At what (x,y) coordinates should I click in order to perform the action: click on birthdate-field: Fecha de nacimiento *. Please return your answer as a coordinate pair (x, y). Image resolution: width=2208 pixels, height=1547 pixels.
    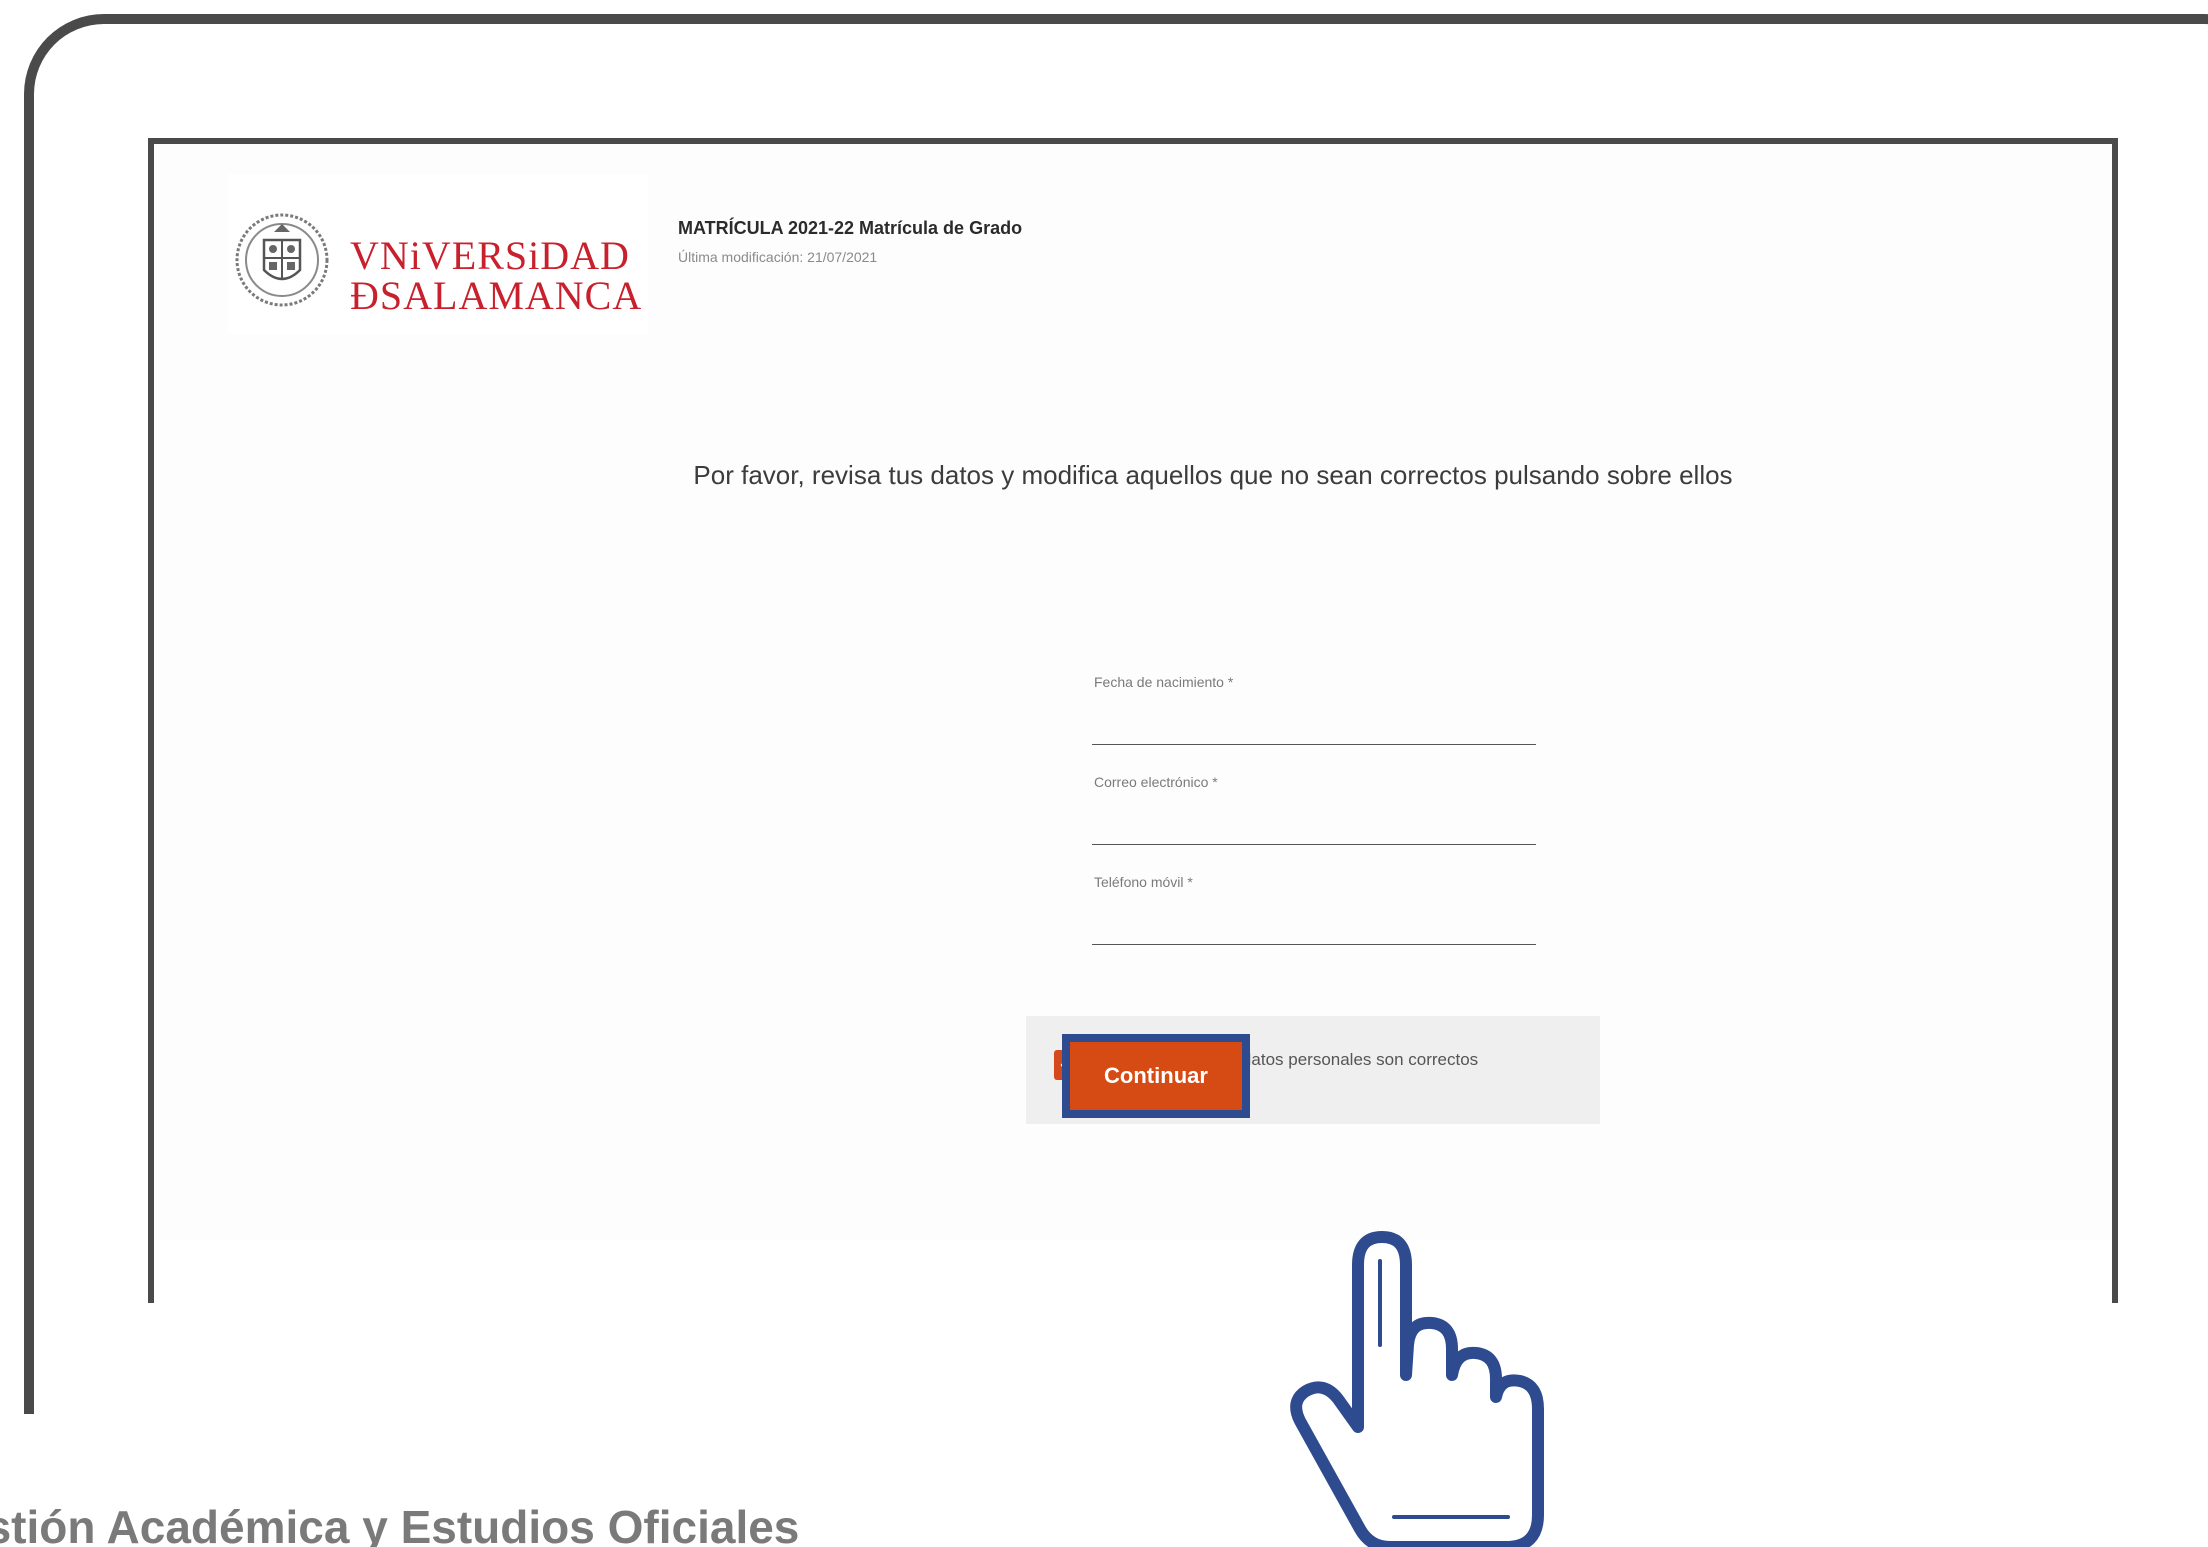
    Looking at the image, I should click on (1316, 709).